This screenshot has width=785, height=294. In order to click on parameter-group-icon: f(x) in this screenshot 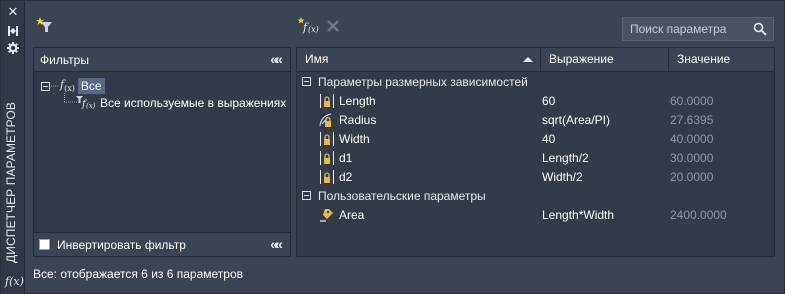, I will do `click(67, 86)`.